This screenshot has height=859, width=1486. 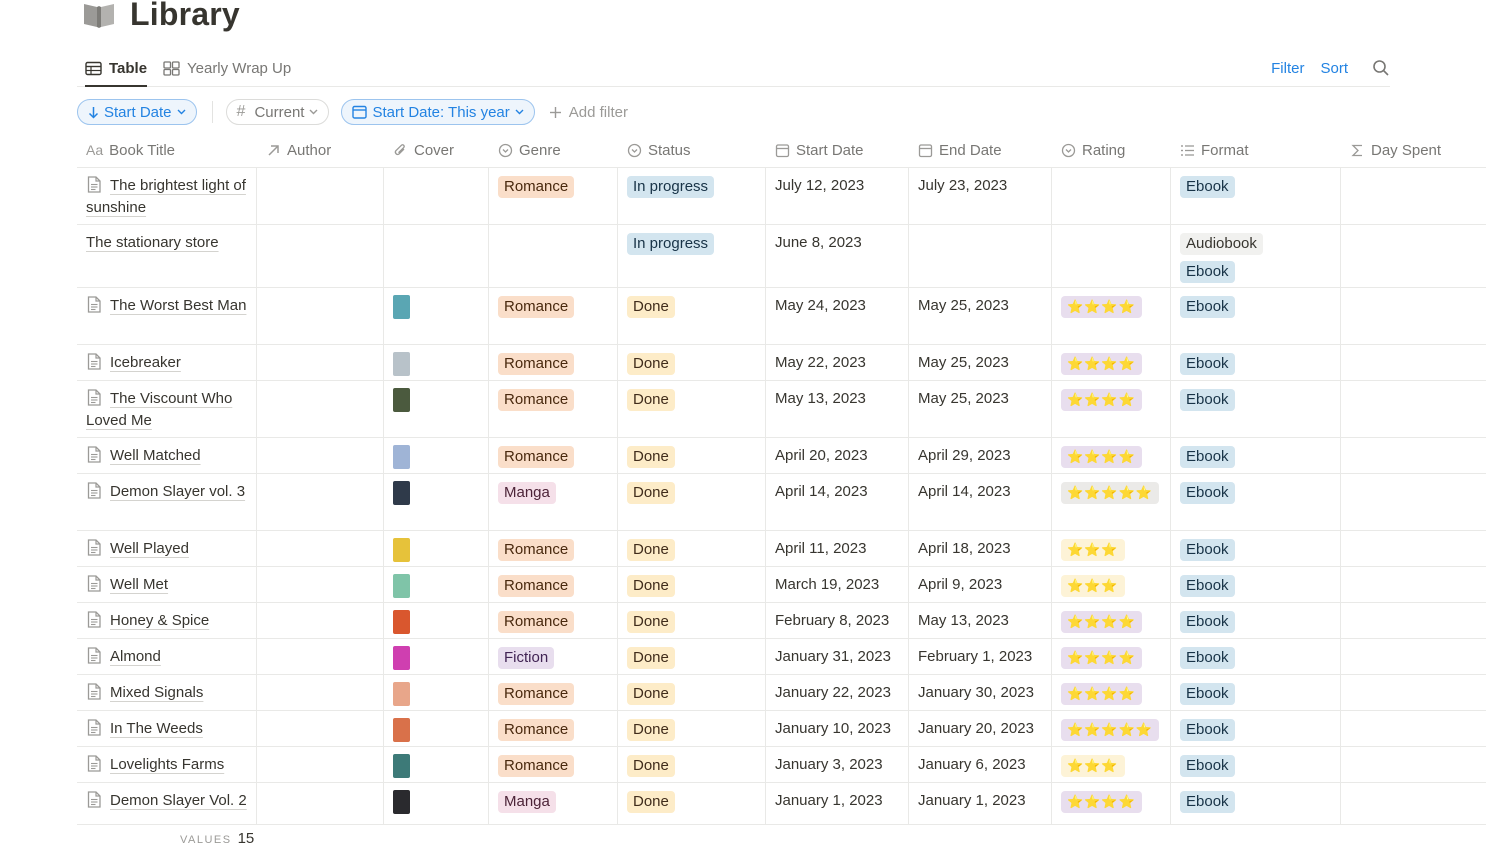 I want to click on cell-book-title: The brightest light of sunshine, so click(x=167, y=196).